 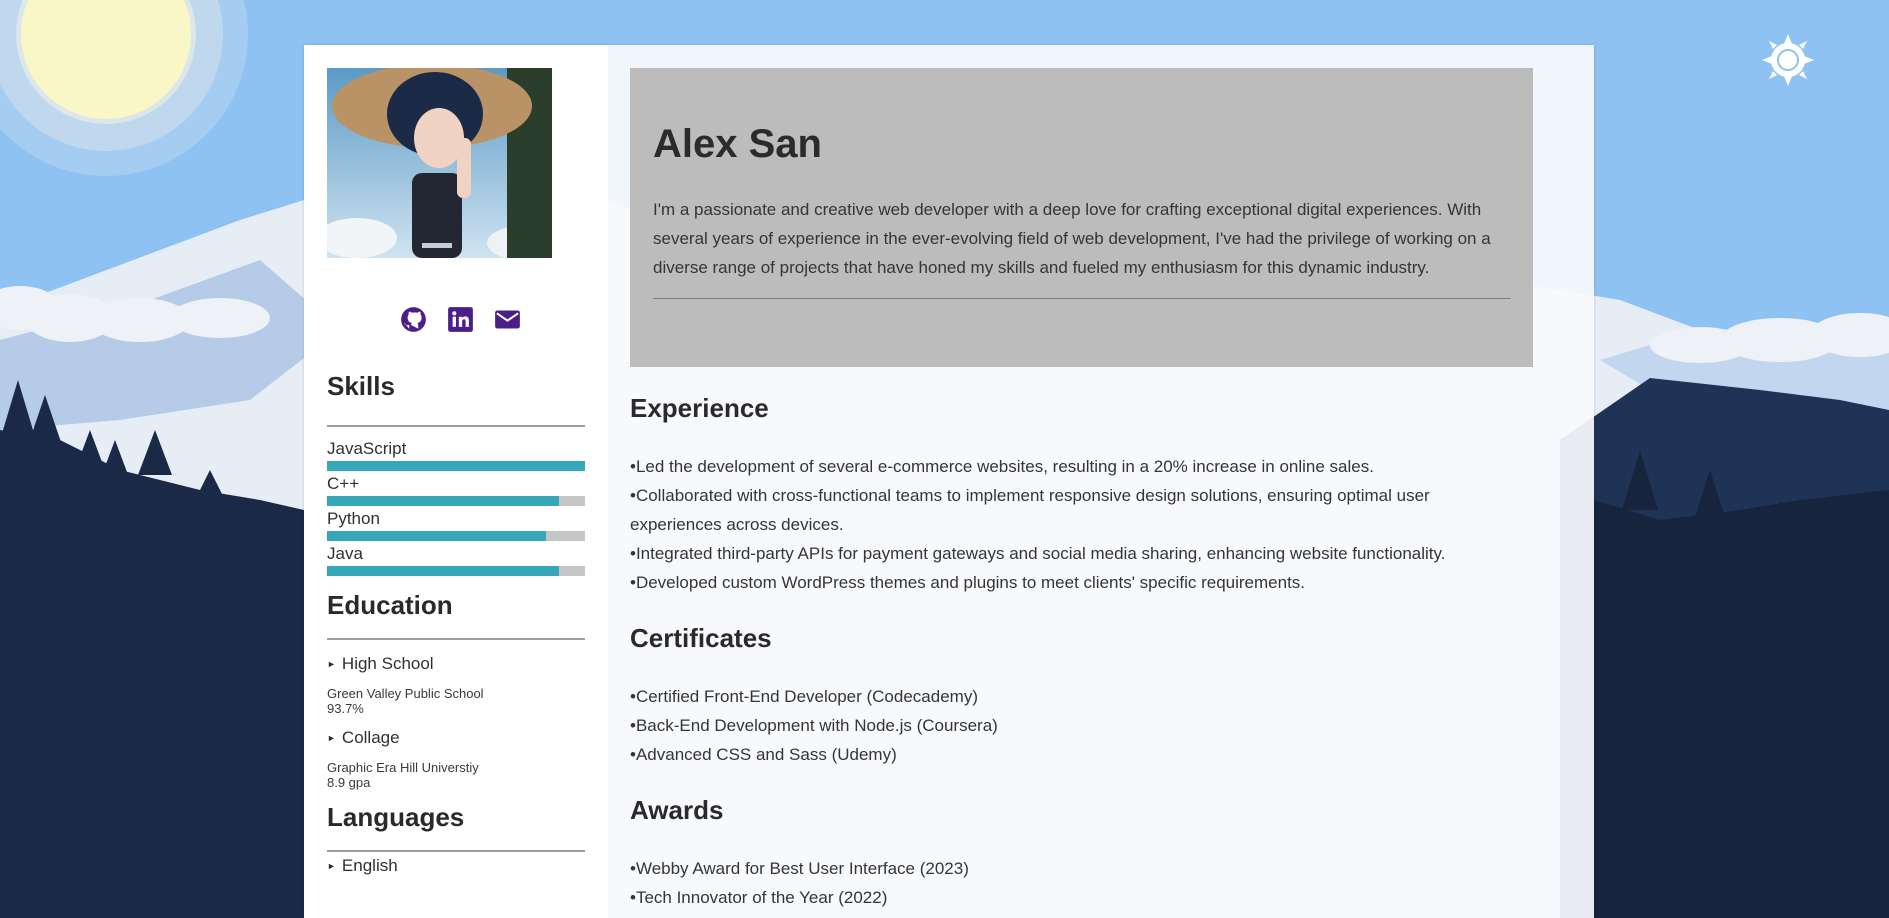 I want to click on email-link, so click(x=507, y=319).